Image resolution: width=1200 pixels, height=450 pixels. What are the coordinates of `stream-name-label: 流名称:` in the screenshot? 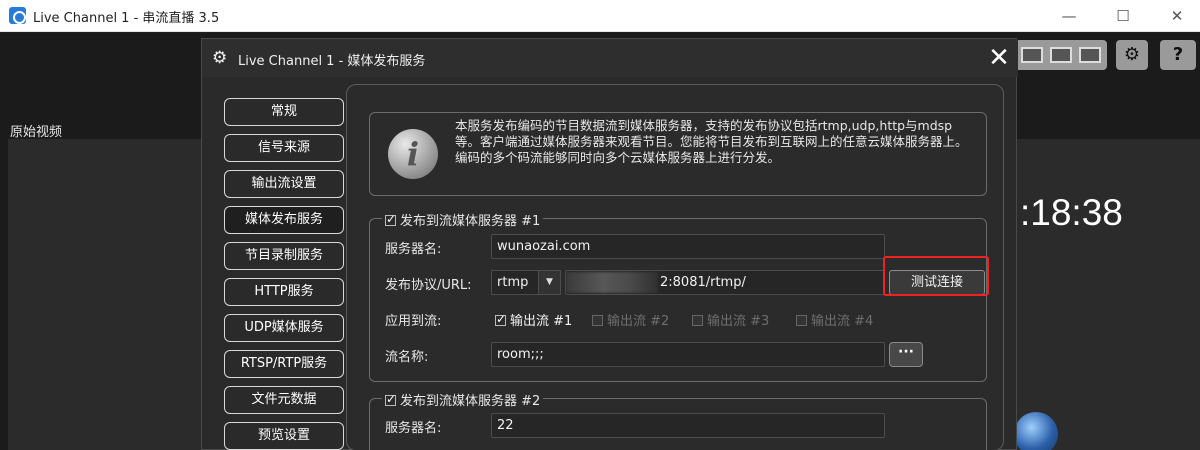 It's located at (407, 357).